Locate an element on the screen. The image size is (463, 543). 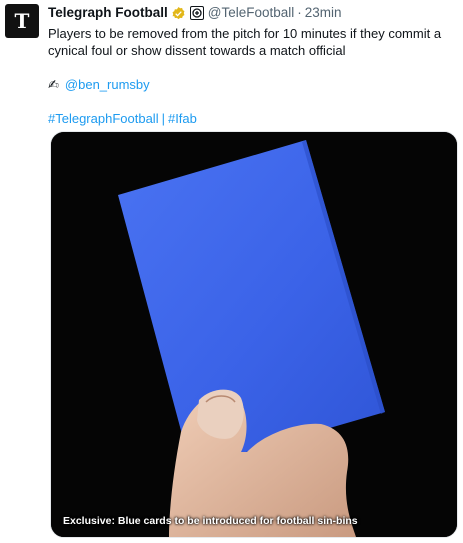
writing-hand-icon: ✍ is located at coordinates (53, 84).